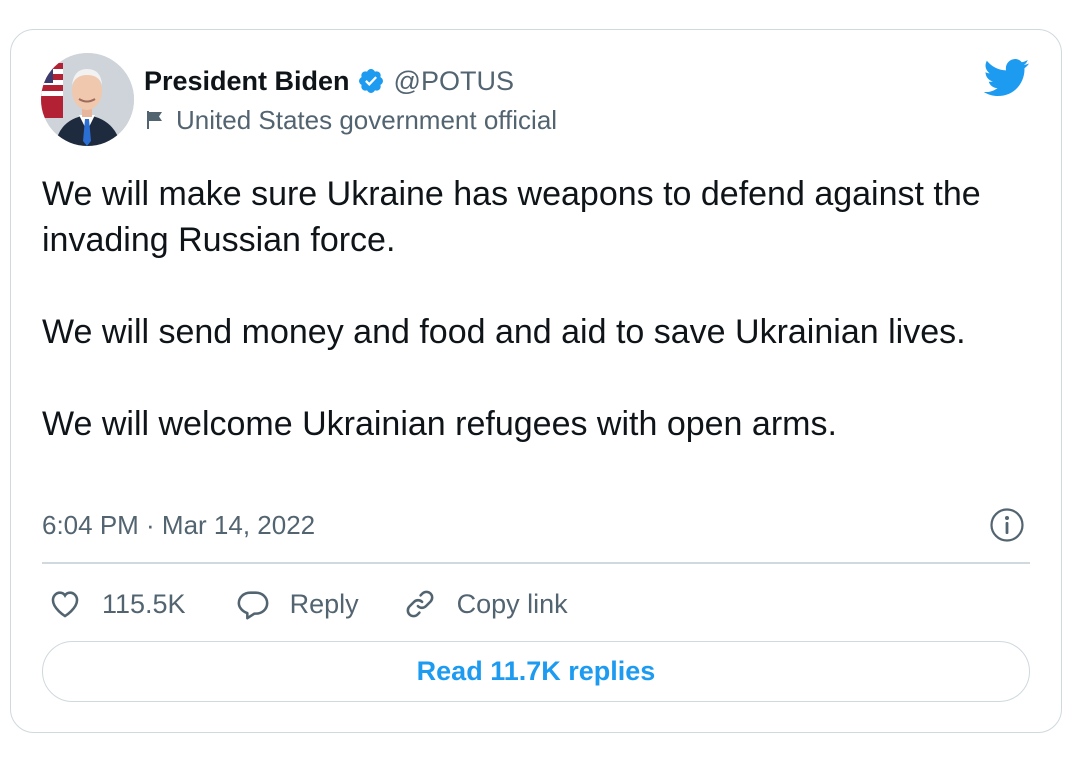  Describe the element at coordinates (247, 81) in the screenshot. I see `author-name: President Biden` at that location.